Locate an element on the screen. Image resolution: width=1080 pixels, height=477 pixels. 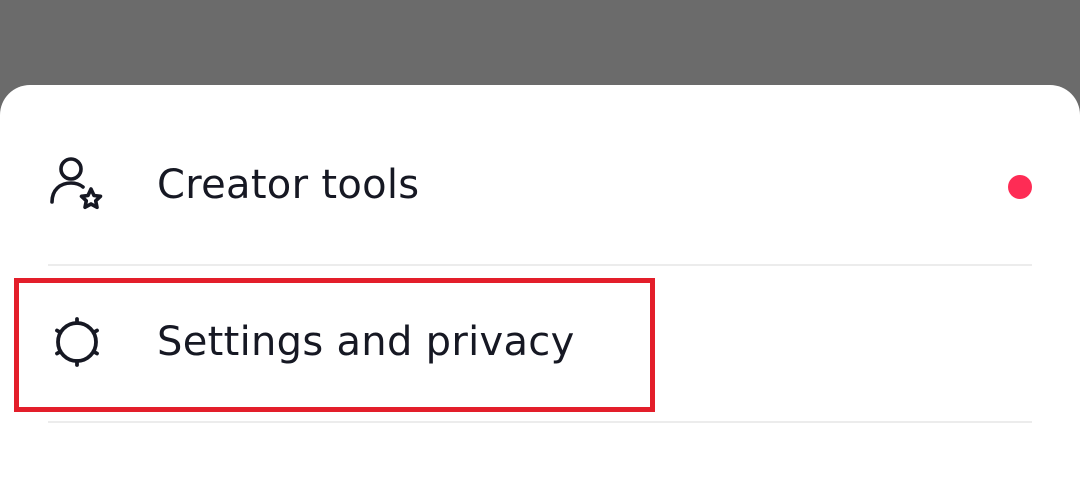
settings-and-privacy-label: Settings and privacy is located at coordinates (366, 342).